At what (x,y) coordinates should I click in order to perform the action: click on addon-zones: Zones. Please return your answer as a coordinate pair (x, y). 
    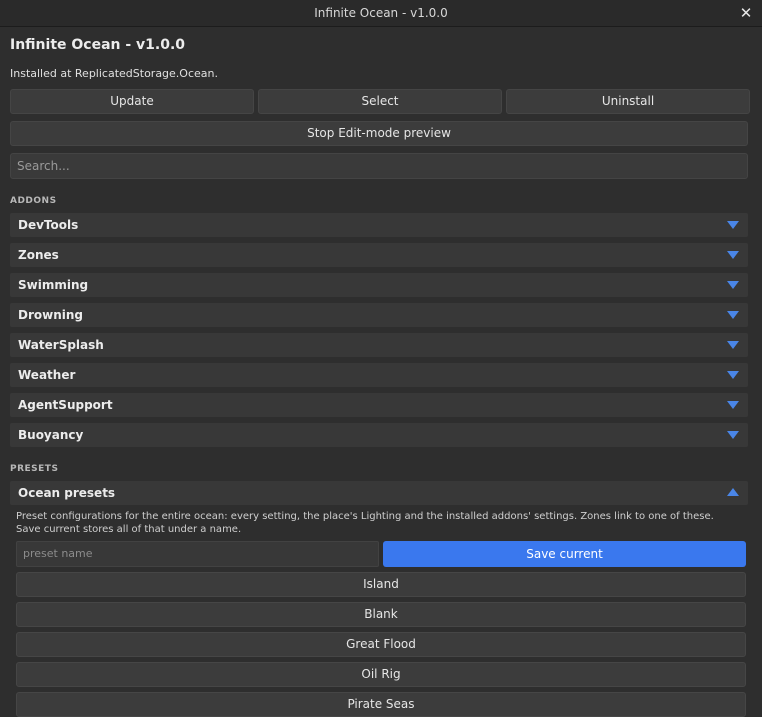
    Looking at the image, I should click on (379, 255).